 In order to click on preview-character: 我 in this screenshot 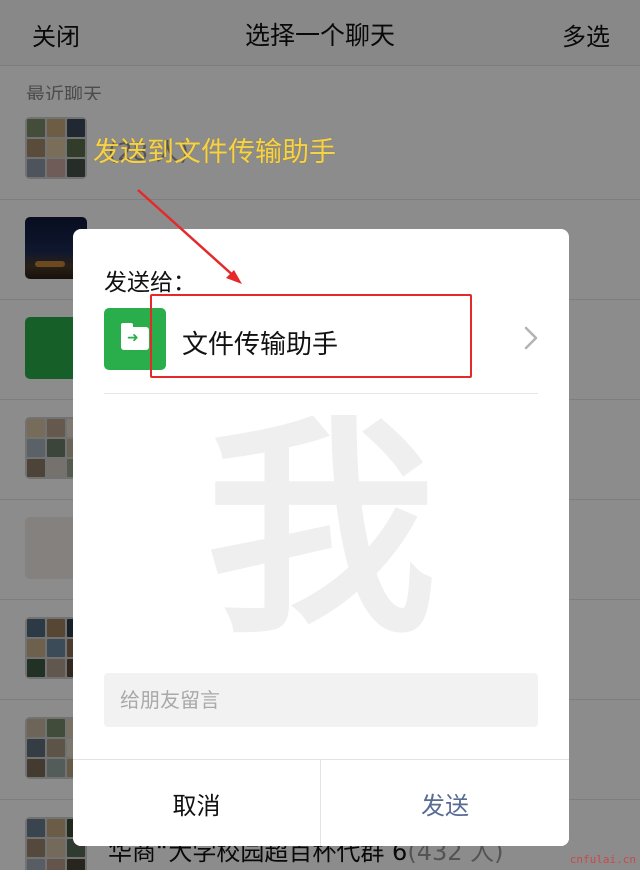, I will do `click(320, 531)`.